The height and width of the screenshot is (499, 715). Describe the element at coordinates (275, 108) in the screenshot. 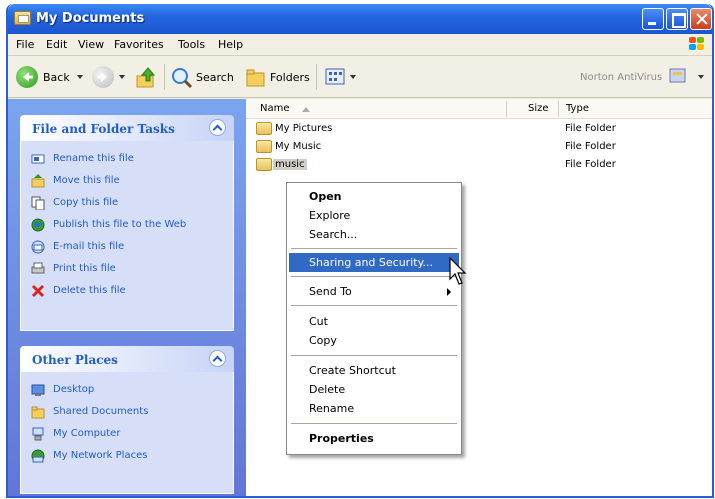

I see `column-name: Name` at that location.